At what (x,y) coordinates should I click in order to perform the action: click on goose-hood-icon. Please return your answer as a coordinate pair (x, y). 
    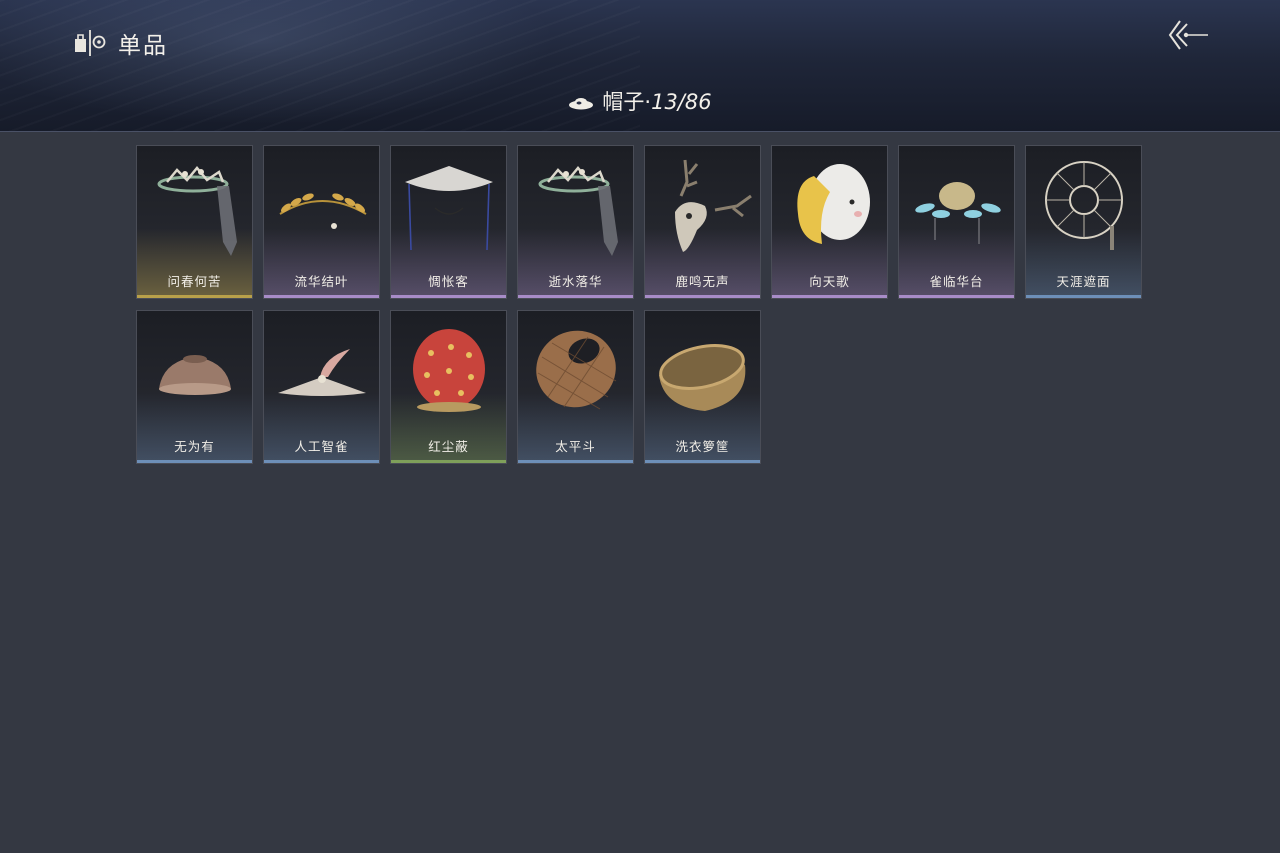
    Looking at the image, I should click on (833, 204).